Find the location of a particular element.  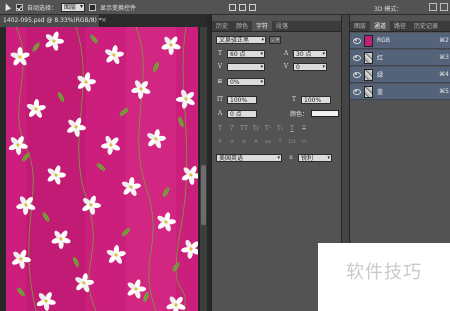

discretionary-ligatures-button: st is located at coordinates (244, 142).